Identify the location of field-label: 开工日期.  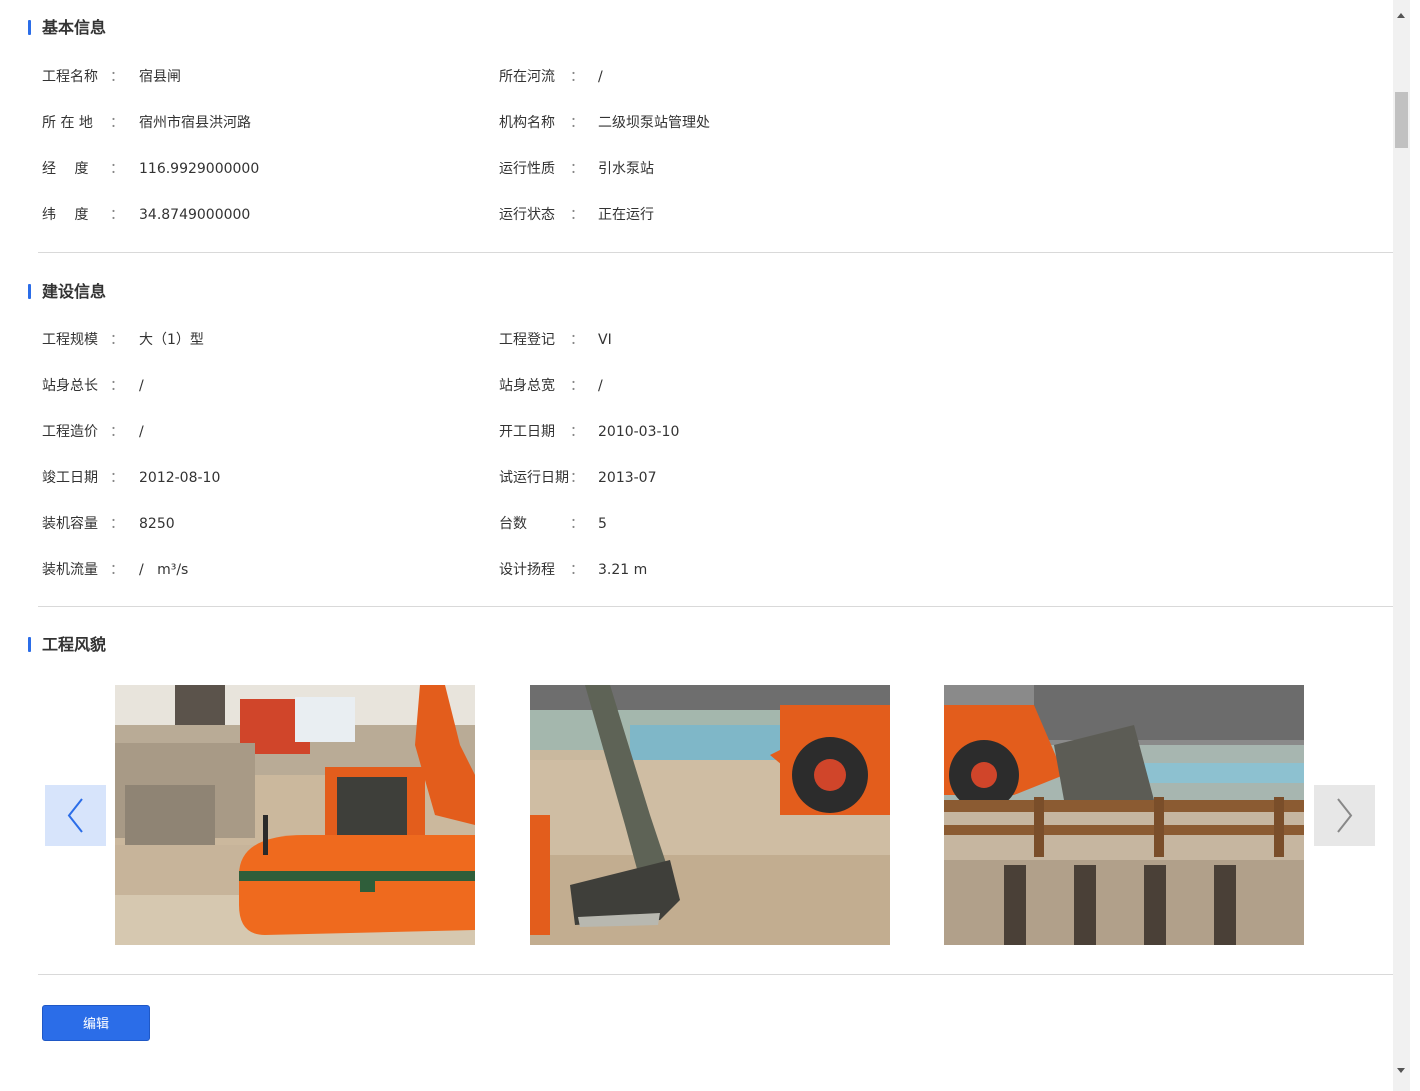
(527, 432).